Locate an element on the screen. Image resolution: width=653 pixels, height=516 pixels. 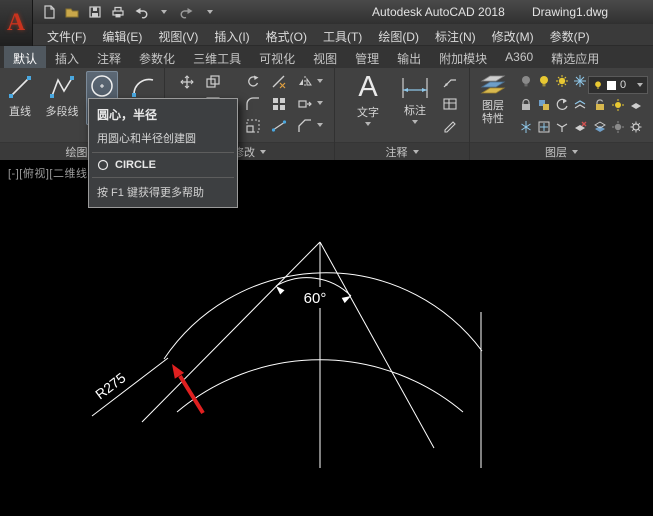
tab-view: 视图 is located at coordinates (325, 57).